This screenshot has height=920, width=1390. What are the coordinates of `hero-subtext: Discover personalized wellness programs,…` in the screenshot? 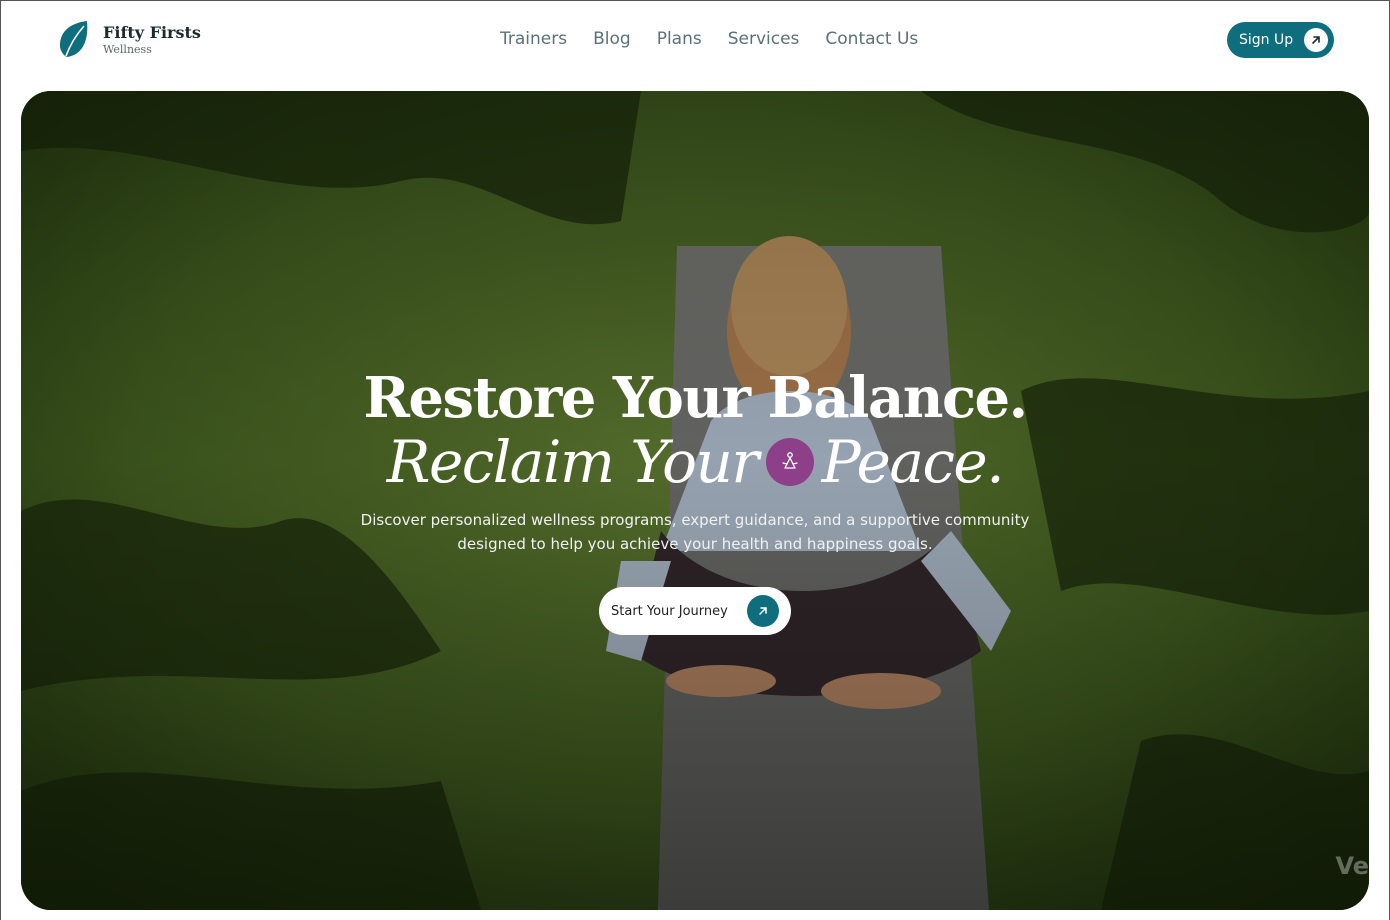 It's located at (695, 532).